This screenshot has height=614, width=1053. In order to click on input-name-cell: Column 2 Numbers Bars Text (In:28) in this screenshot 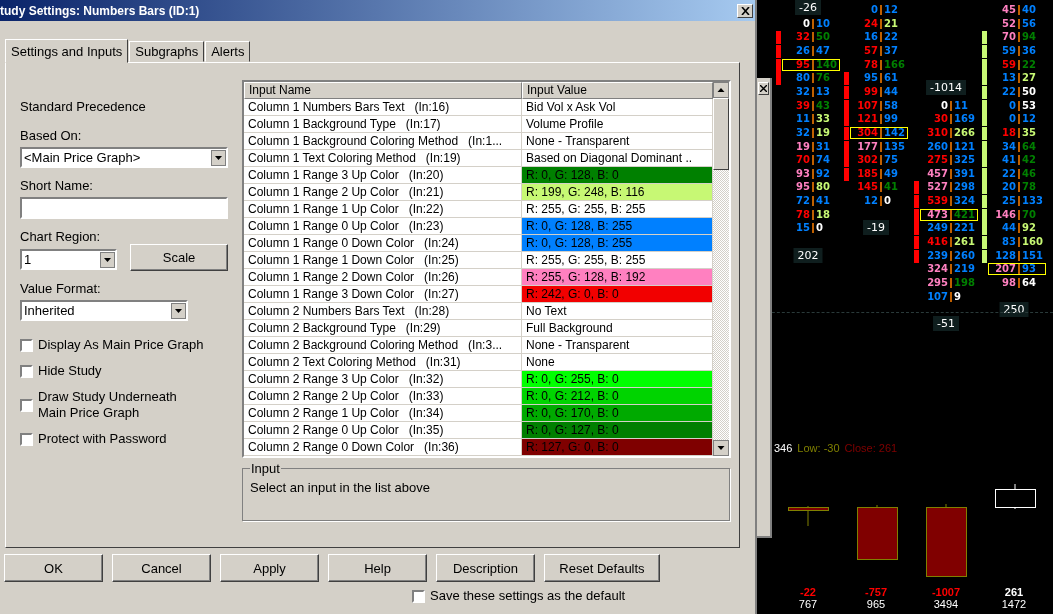, I will do `click(383, 311)`.